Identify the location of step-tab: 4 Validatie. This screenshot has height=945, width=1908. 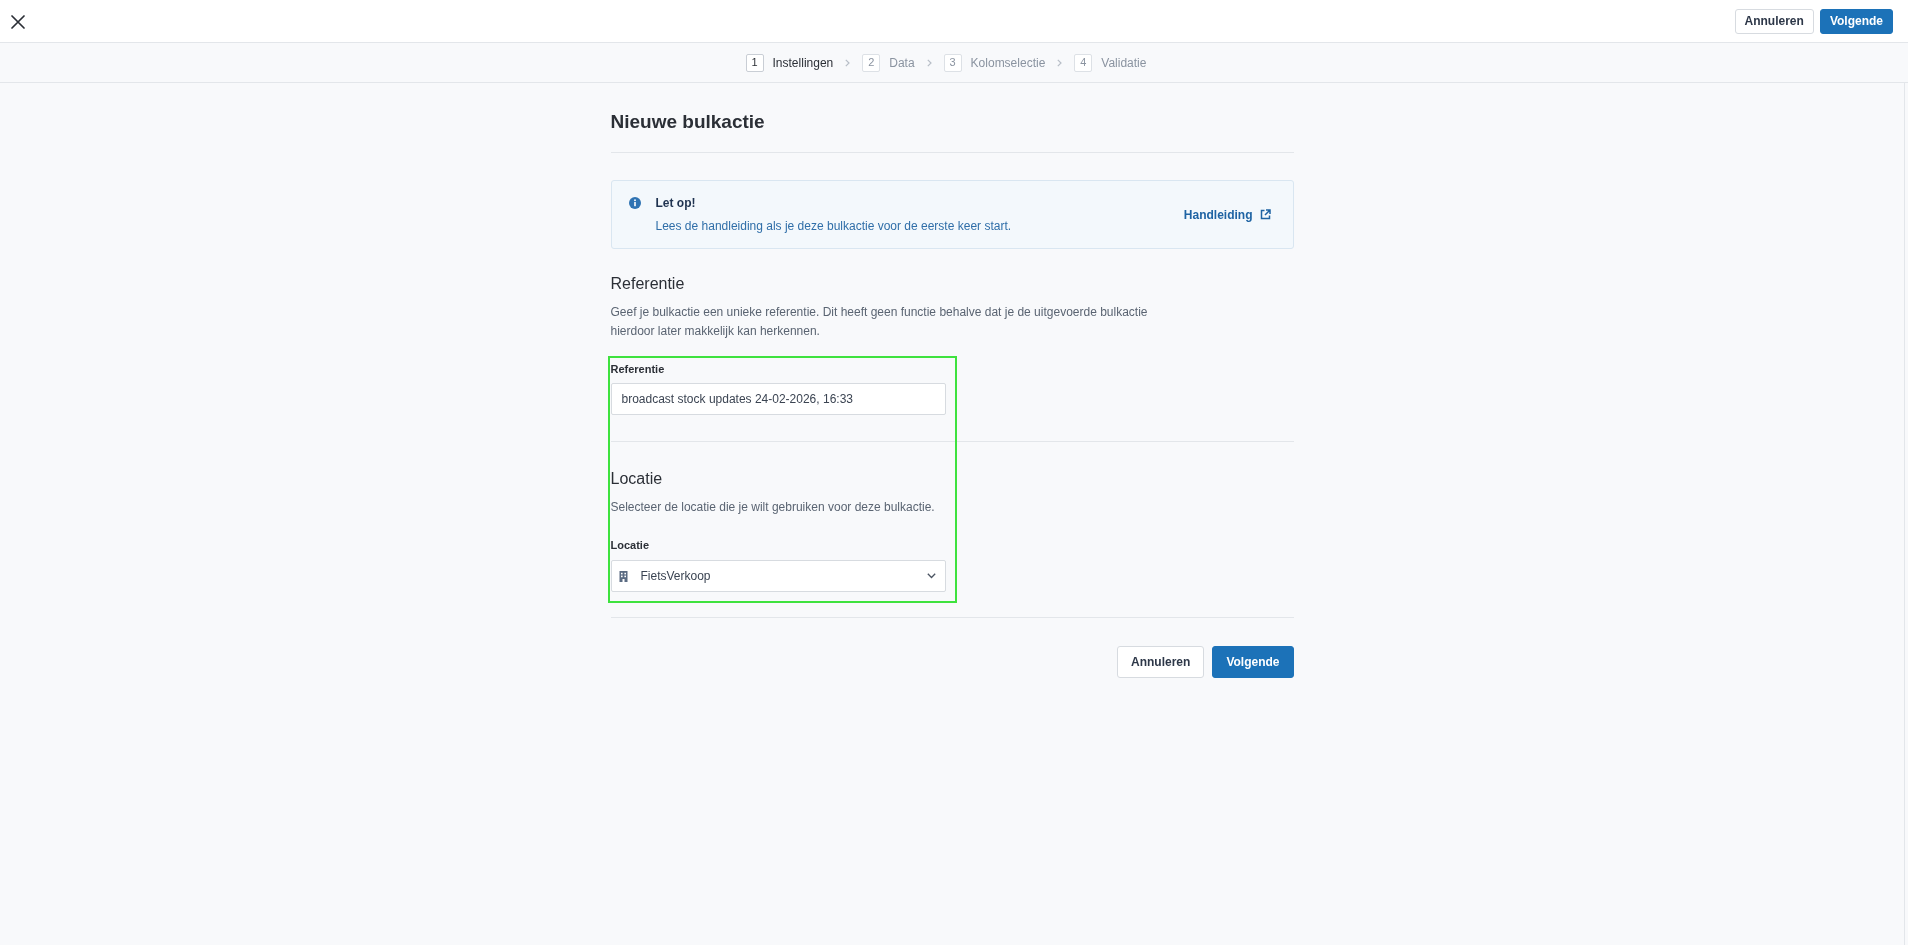
(1110, 62).